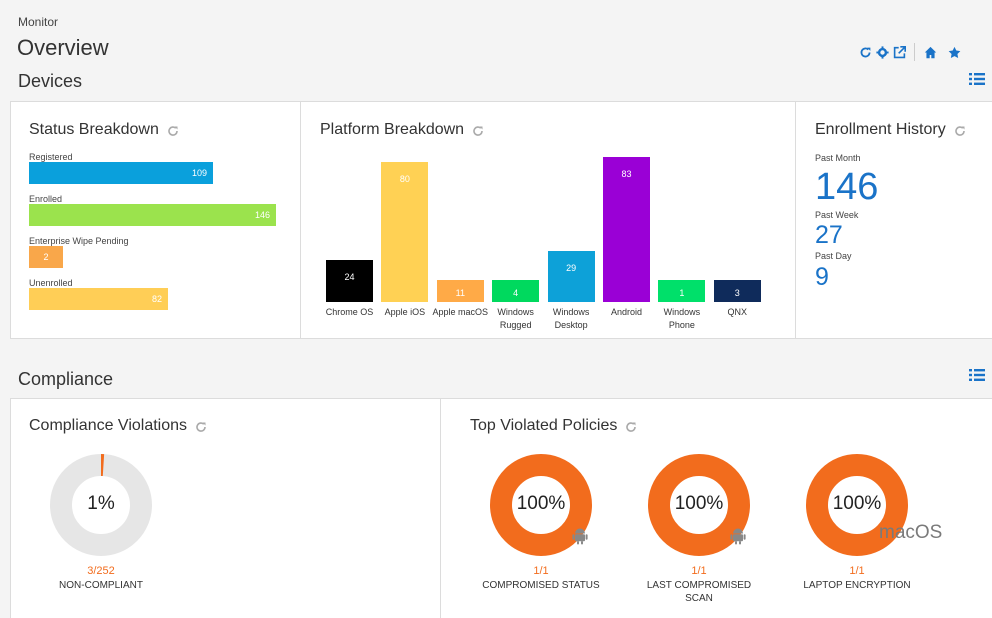 This screenshot has width=992, height=618. What do you see at coordinates (46, 257) in the screenshot?
I see `status-bar: 2` at bounding box center [46, 257].